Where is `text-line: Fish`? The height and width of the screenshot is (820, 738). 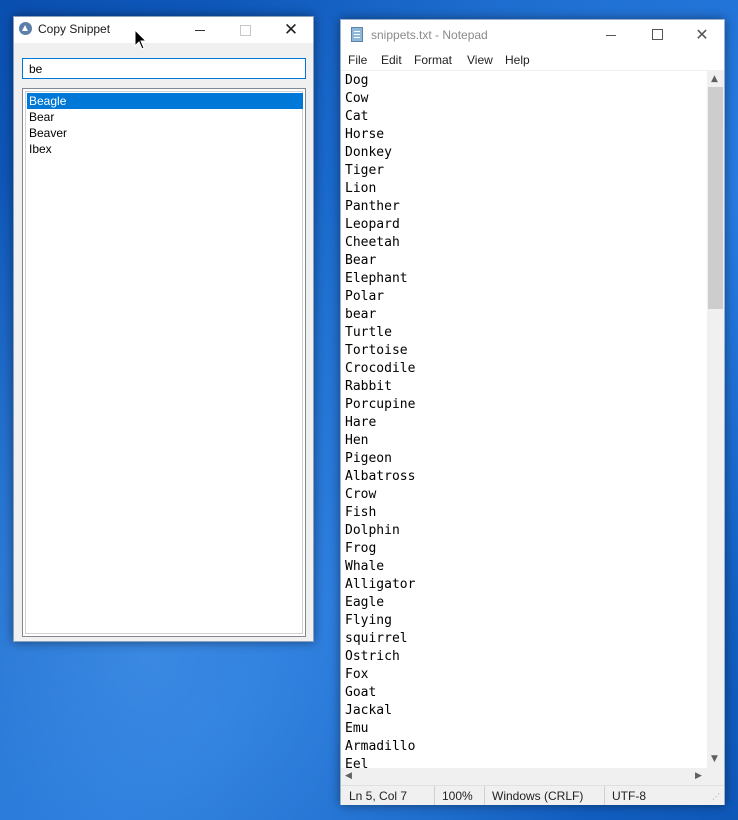 text-line: Fish is located at coordinates (361, 512).